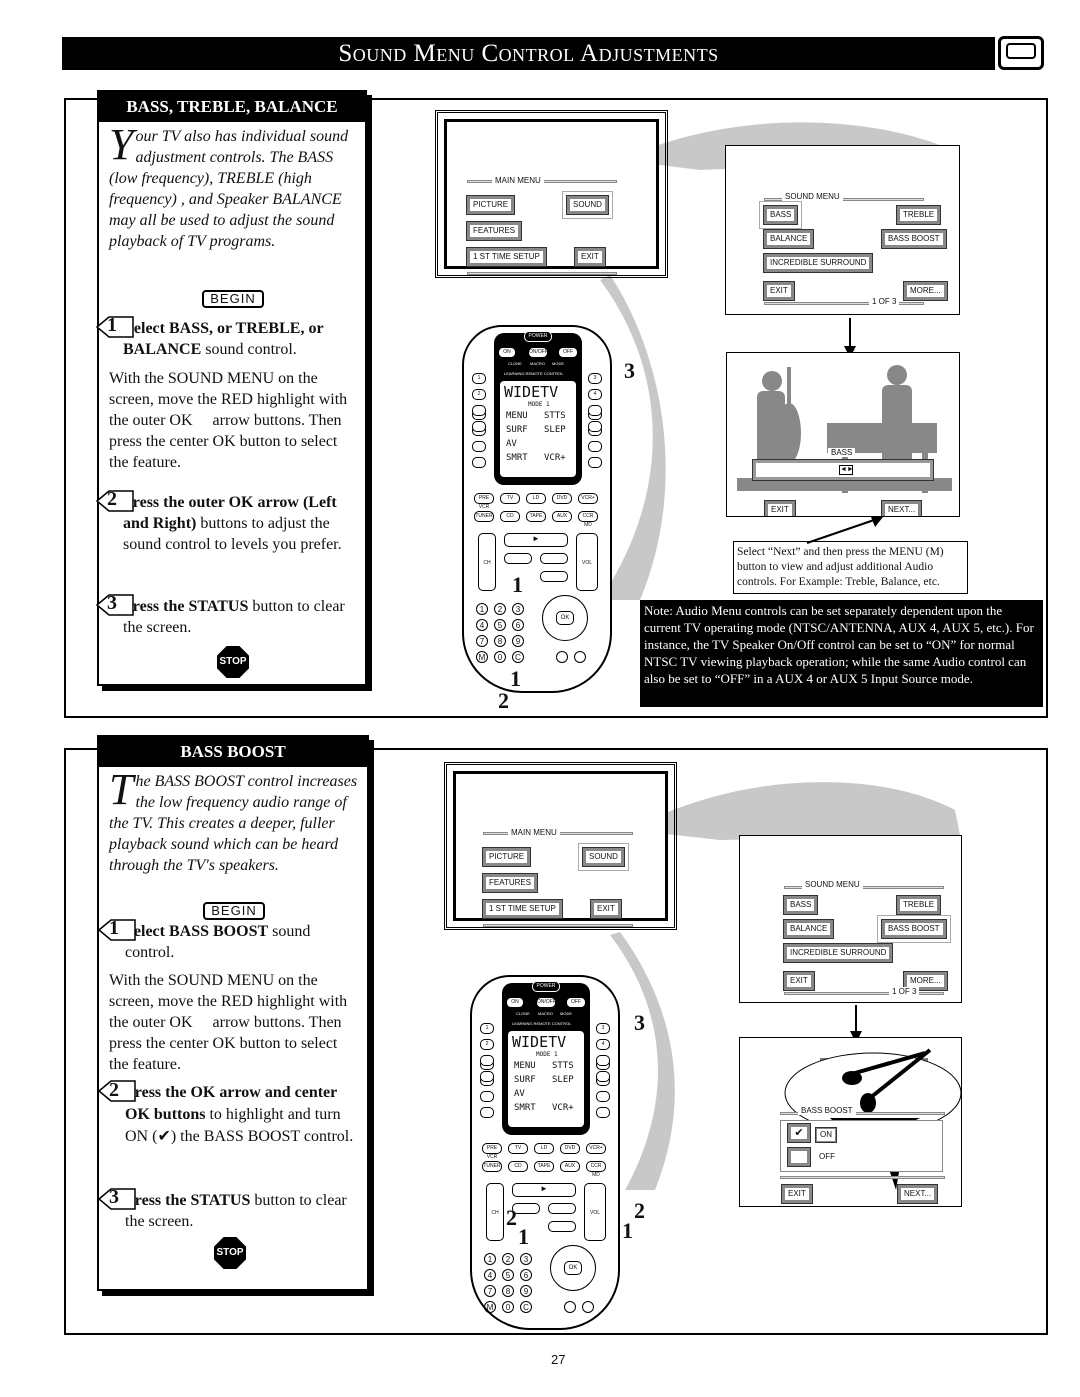  Describe the element at coordinates (587, 205) in the screenshot. I see `menu-button-sound: SOUND` at that location.